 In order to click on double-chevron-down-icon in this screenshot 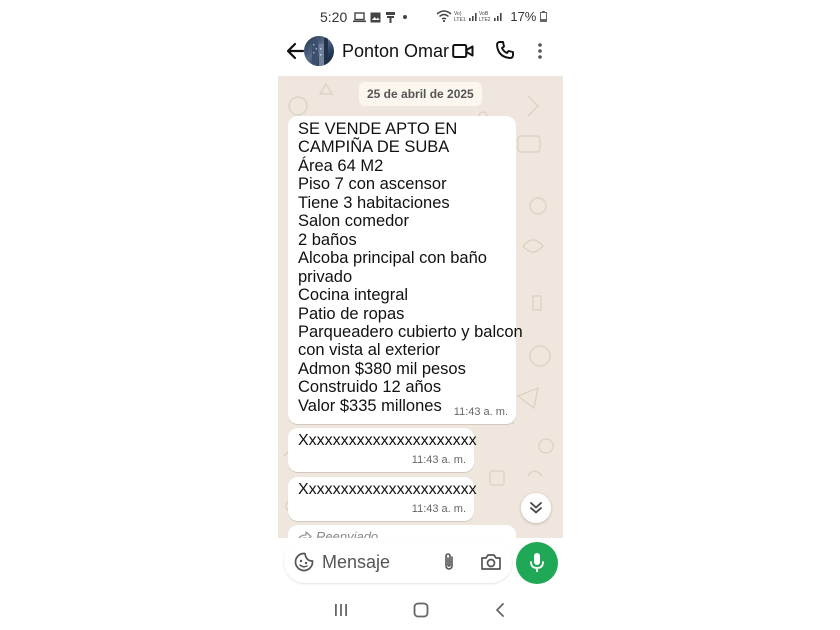, I will do `click(536, 508)`.